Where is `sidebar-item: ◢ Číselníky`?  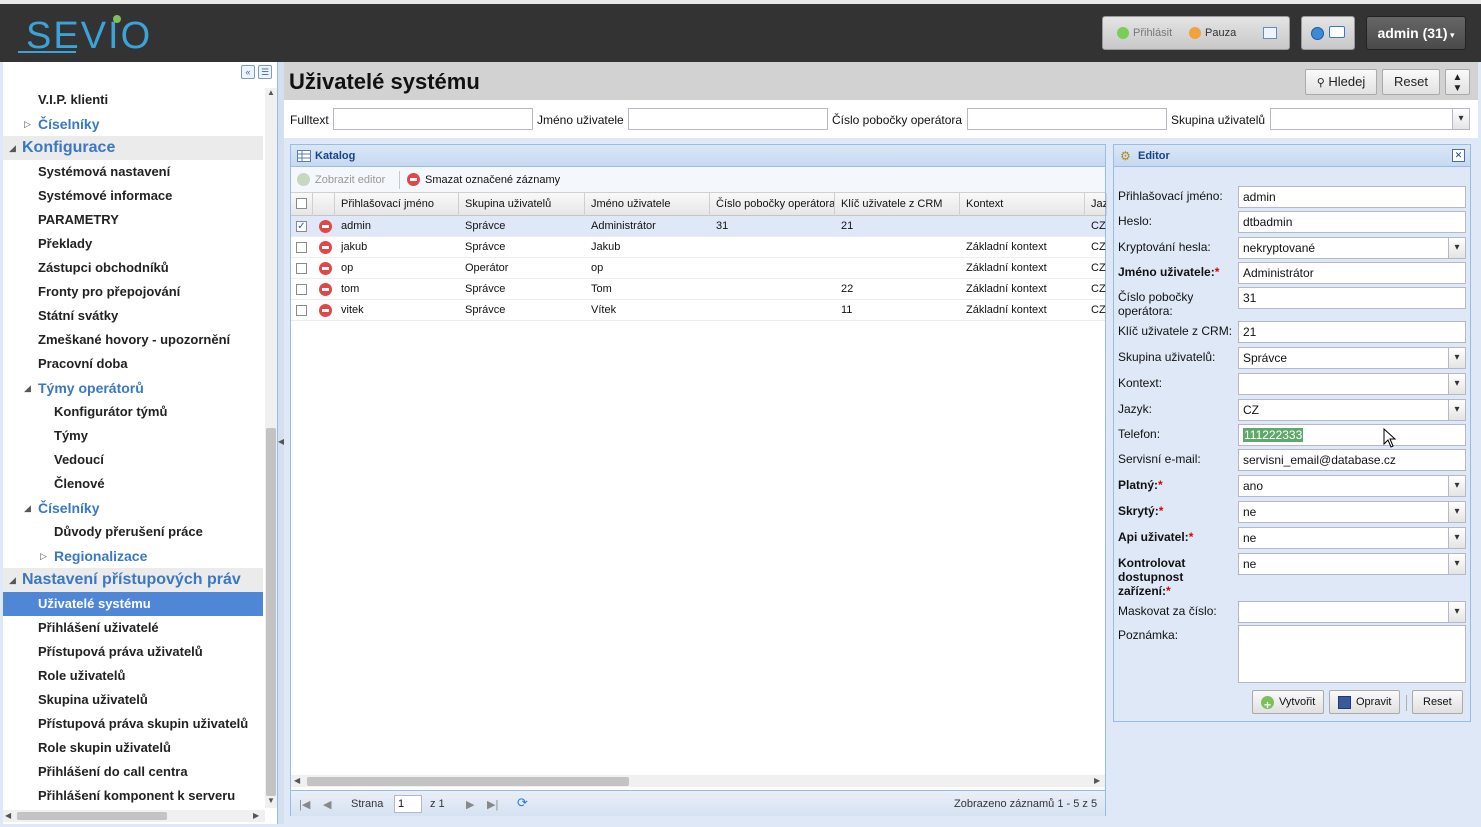 sidebar-item: ◢ Číselníky is located at coordinates (133, 508).